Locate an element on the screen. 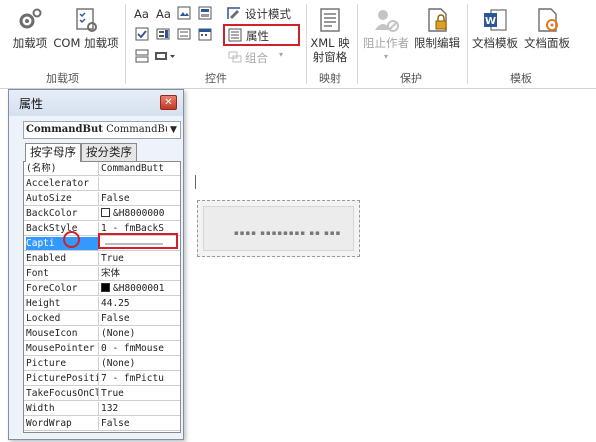  xml-mapping-pane-button: XML 映 射窗格 is located at coordinates (330, 35).